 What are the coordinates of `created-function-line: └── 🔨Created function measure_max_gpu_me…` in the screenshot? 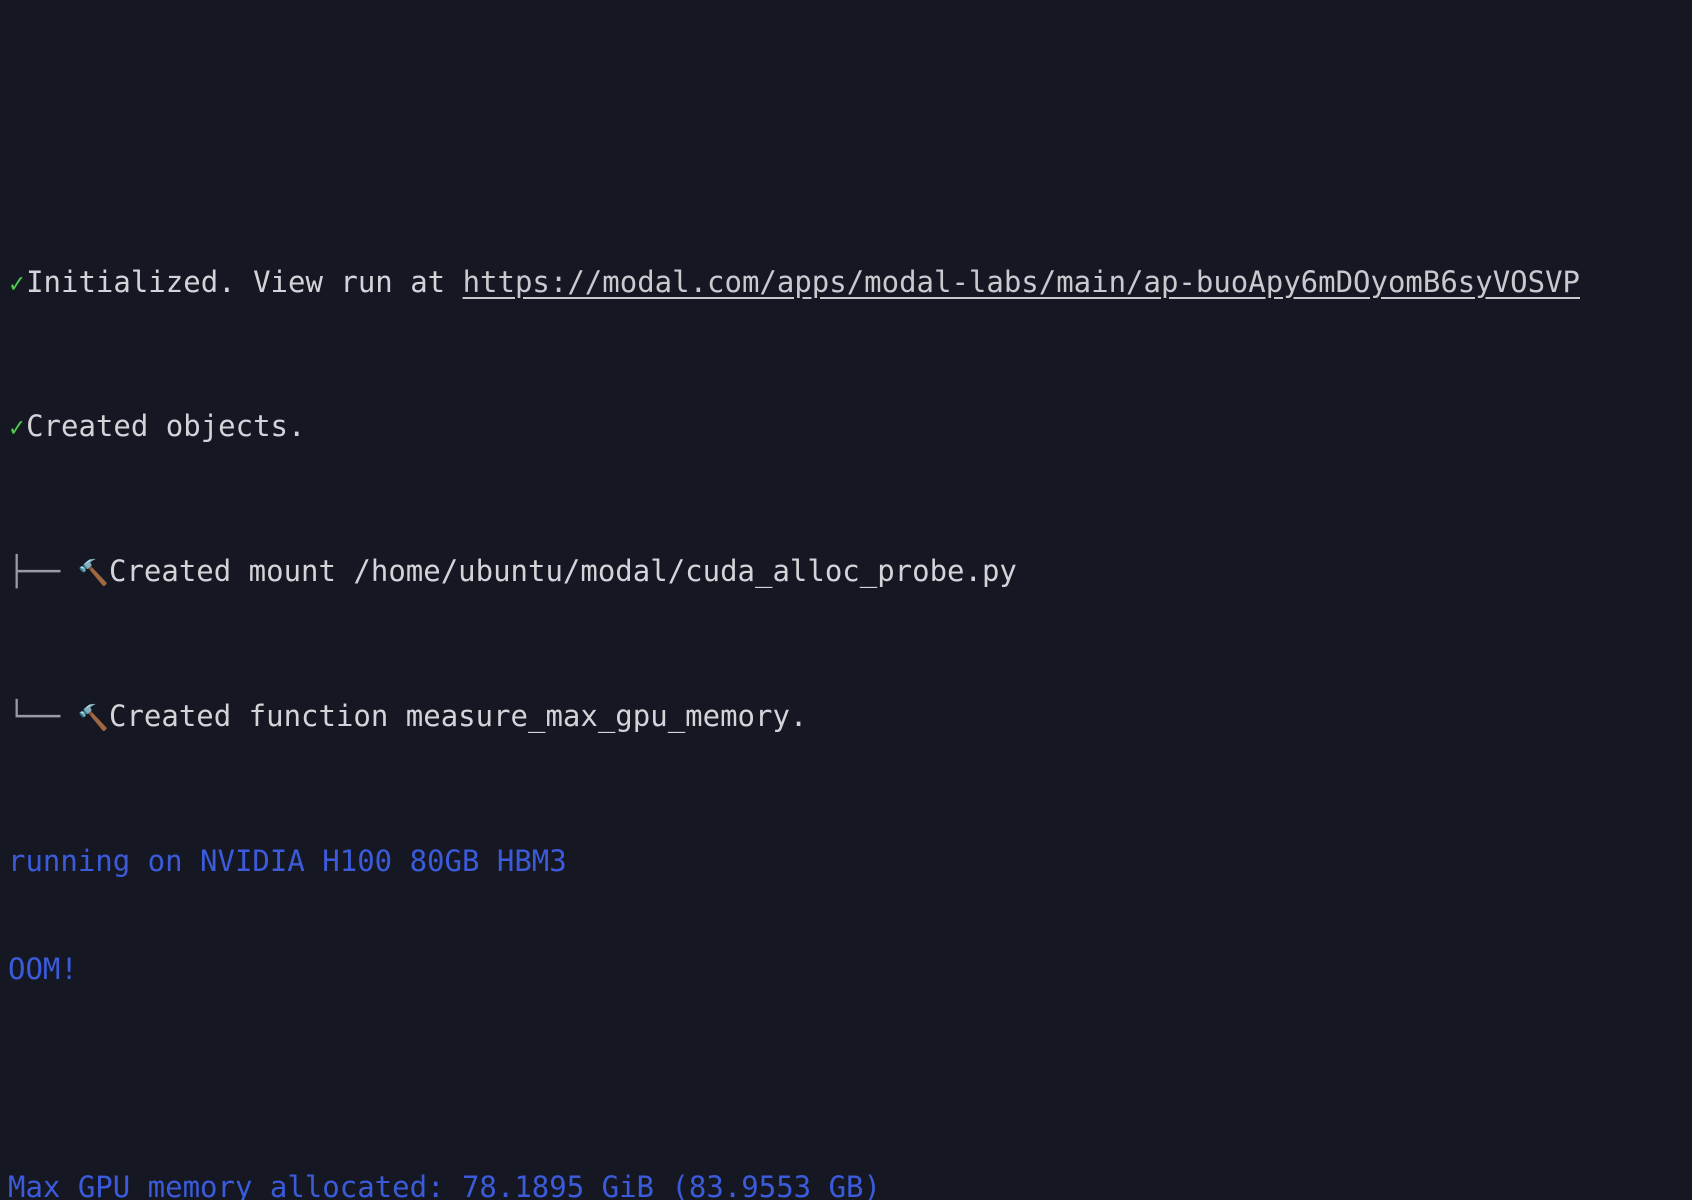 It's located at (846, 716).